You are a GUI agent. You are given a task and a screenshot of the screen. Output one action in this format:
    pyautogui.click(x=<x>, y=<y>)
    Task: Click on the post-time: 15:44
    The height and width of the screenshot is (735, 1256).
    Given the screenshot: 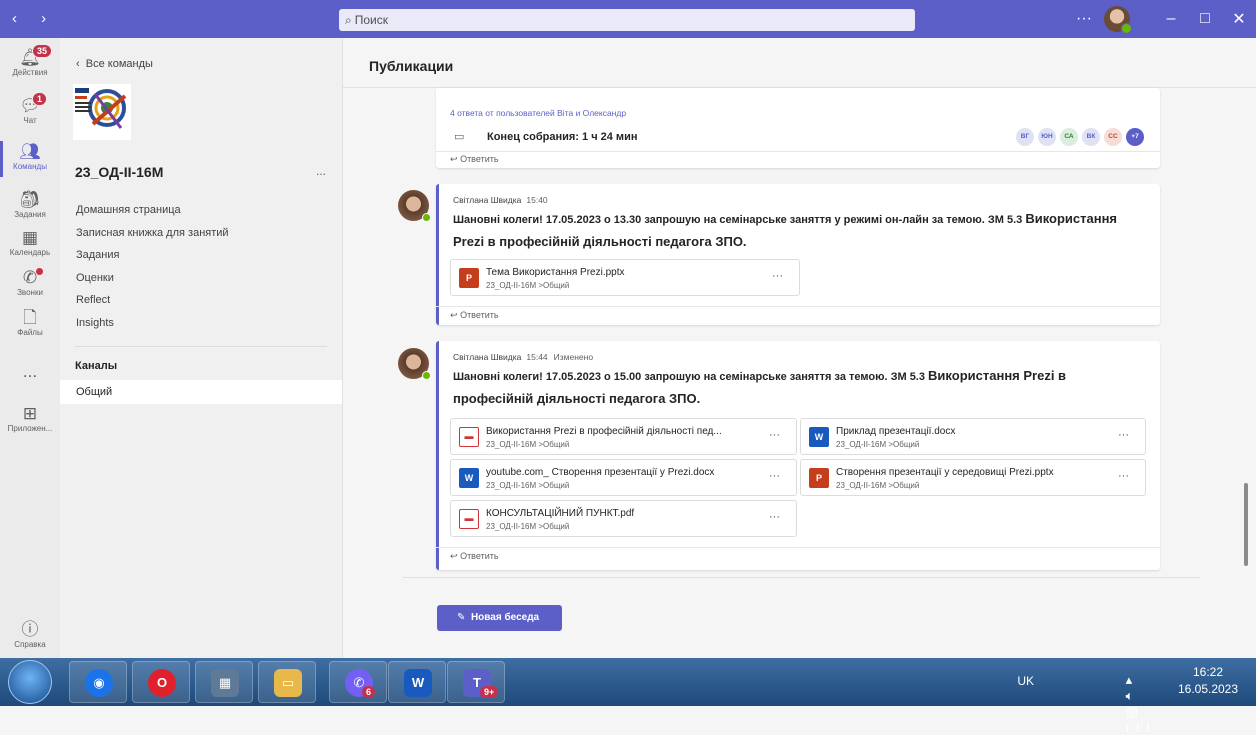 What is the action you would take?
    pyautogui.click(x=537, y=357)
    